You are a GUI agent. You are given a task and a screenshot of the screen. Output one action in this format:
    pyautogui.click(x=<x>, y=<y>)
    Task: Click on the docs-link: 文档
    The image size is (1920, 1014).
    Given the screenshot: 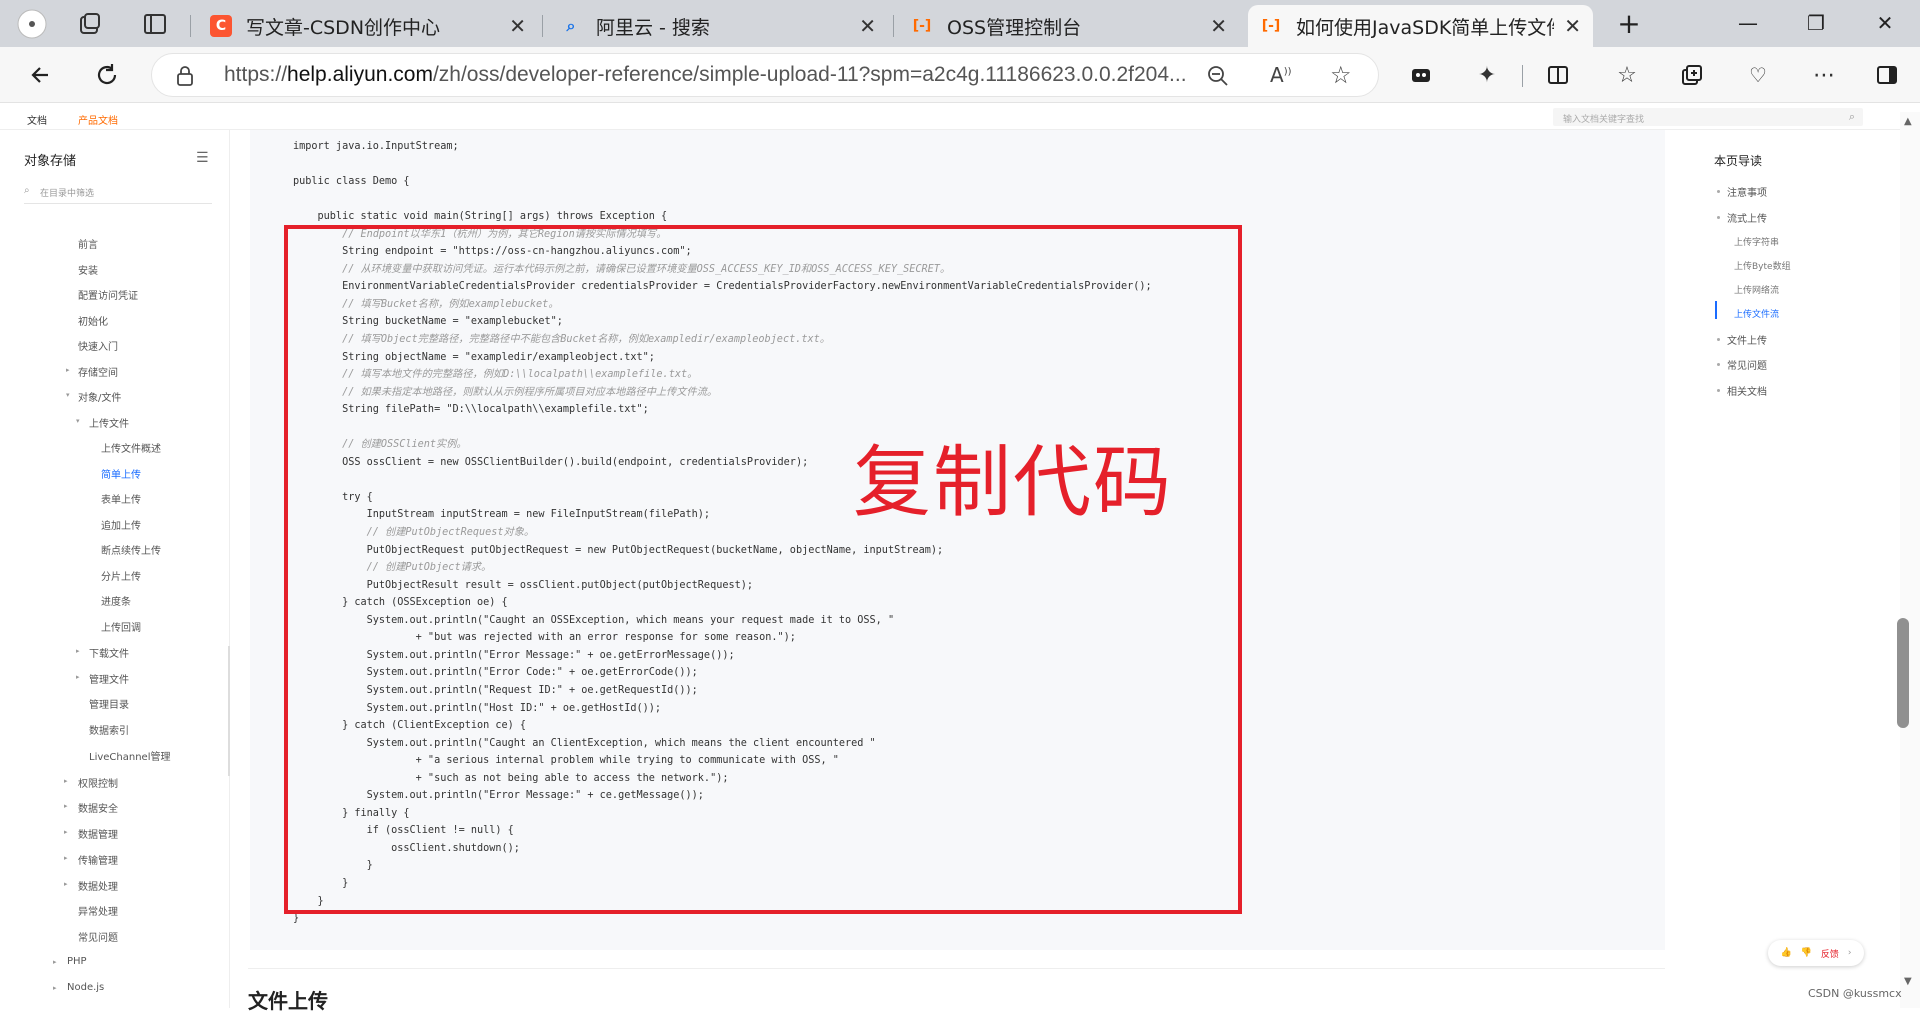 What is the action you would take?
    pyautogui.click(x=37, y=119)
    